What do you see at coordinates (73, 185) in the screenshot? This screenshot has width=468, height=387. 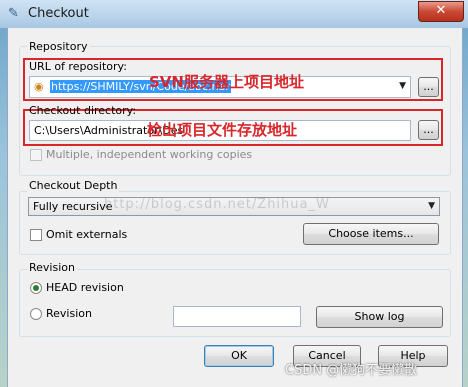 I see `depth-group-label: Checkout Depth` at bounding box center [73, 185].